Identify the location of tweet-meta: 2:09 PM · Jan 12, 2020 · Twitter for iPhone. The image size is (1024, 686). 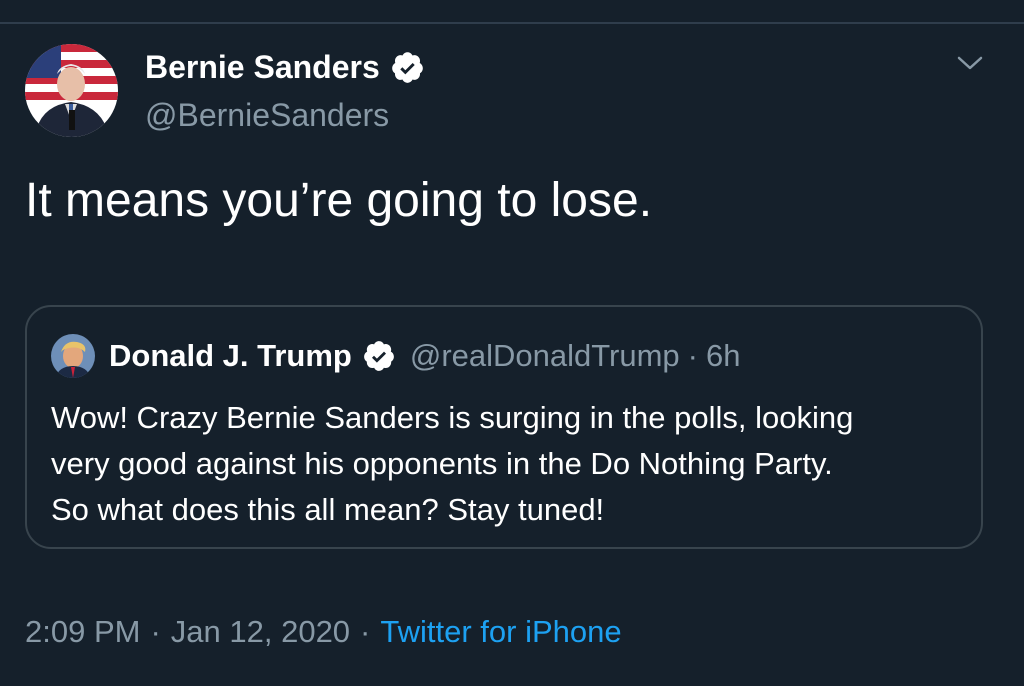
(323, 632).